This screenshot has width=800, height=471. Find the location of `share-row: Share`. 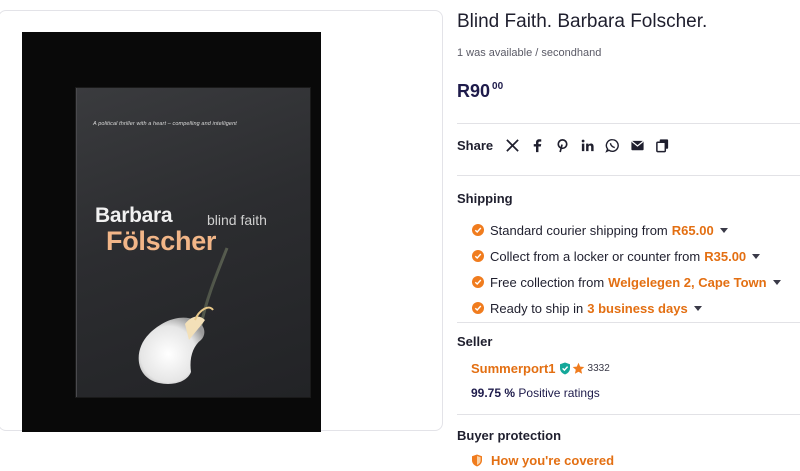

share-row: Share is located at coordinates (567, 145).